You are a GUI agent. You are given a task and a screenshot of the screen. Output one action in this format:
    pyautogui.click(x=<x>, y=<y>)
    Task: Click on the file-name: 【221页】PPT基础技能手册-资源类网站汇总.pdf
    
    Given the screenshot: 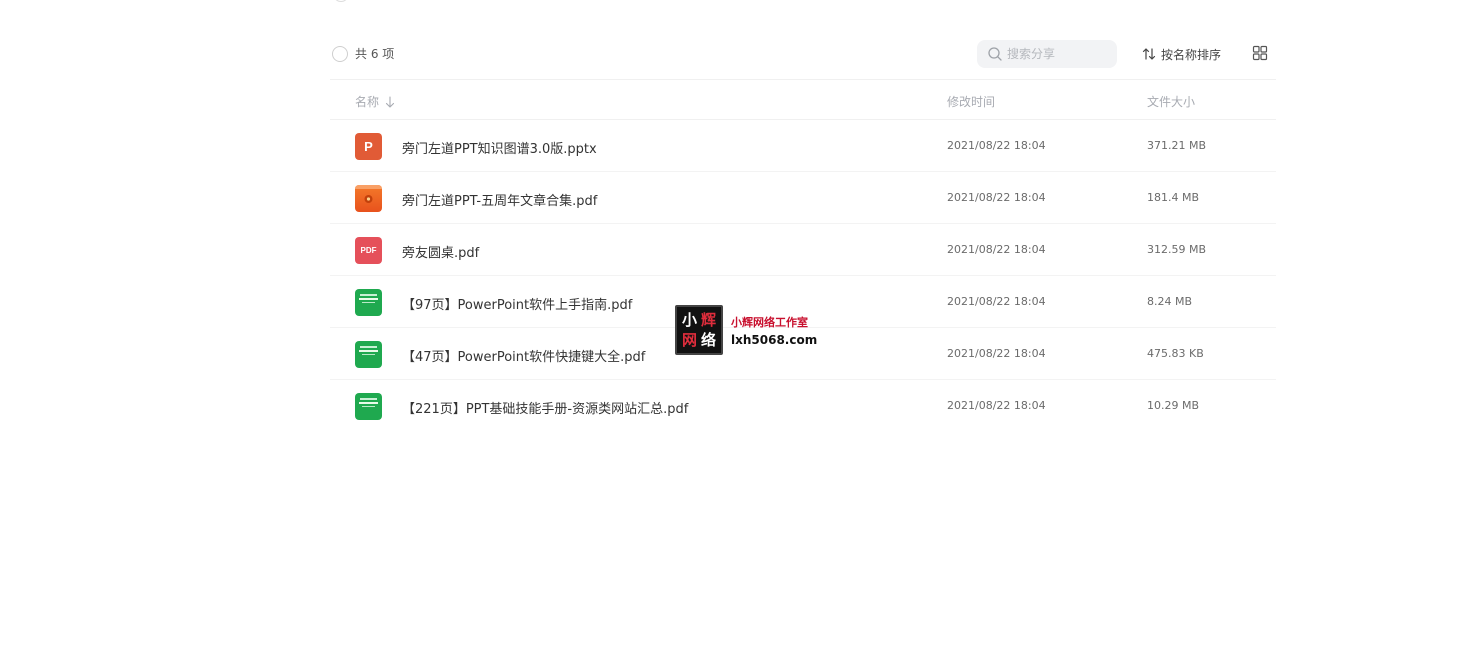 What is the action you would take?
    pyautogui.click(x=545, y=407)
    